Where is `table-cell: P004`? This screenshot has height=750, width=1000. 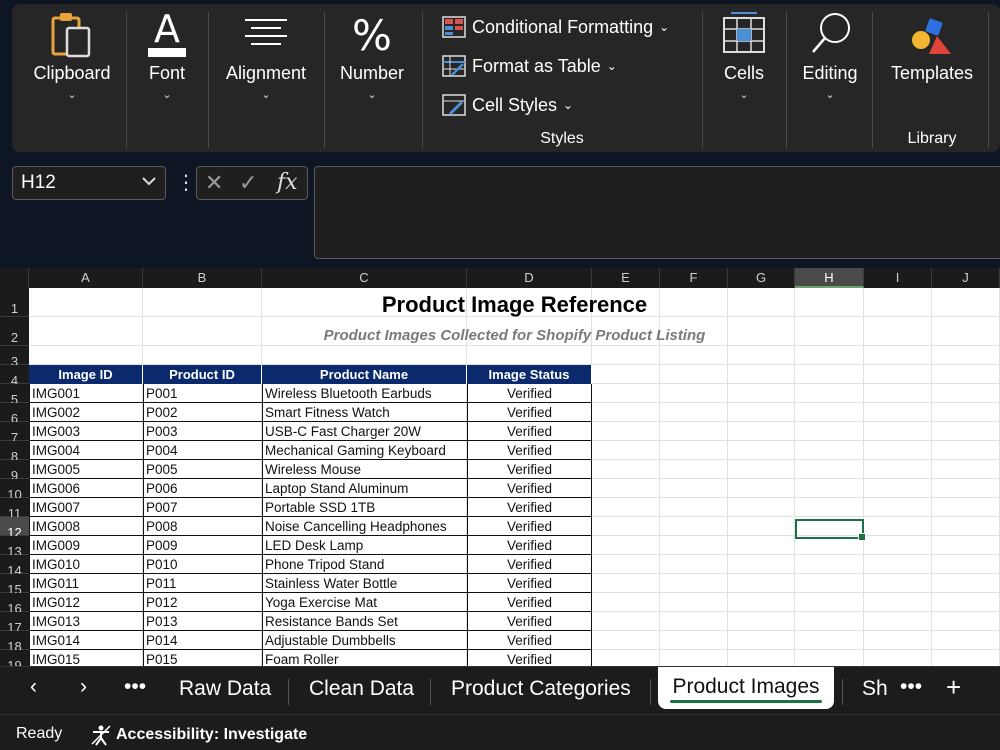
table-cell: P004 is located at coordinates (202, 450).